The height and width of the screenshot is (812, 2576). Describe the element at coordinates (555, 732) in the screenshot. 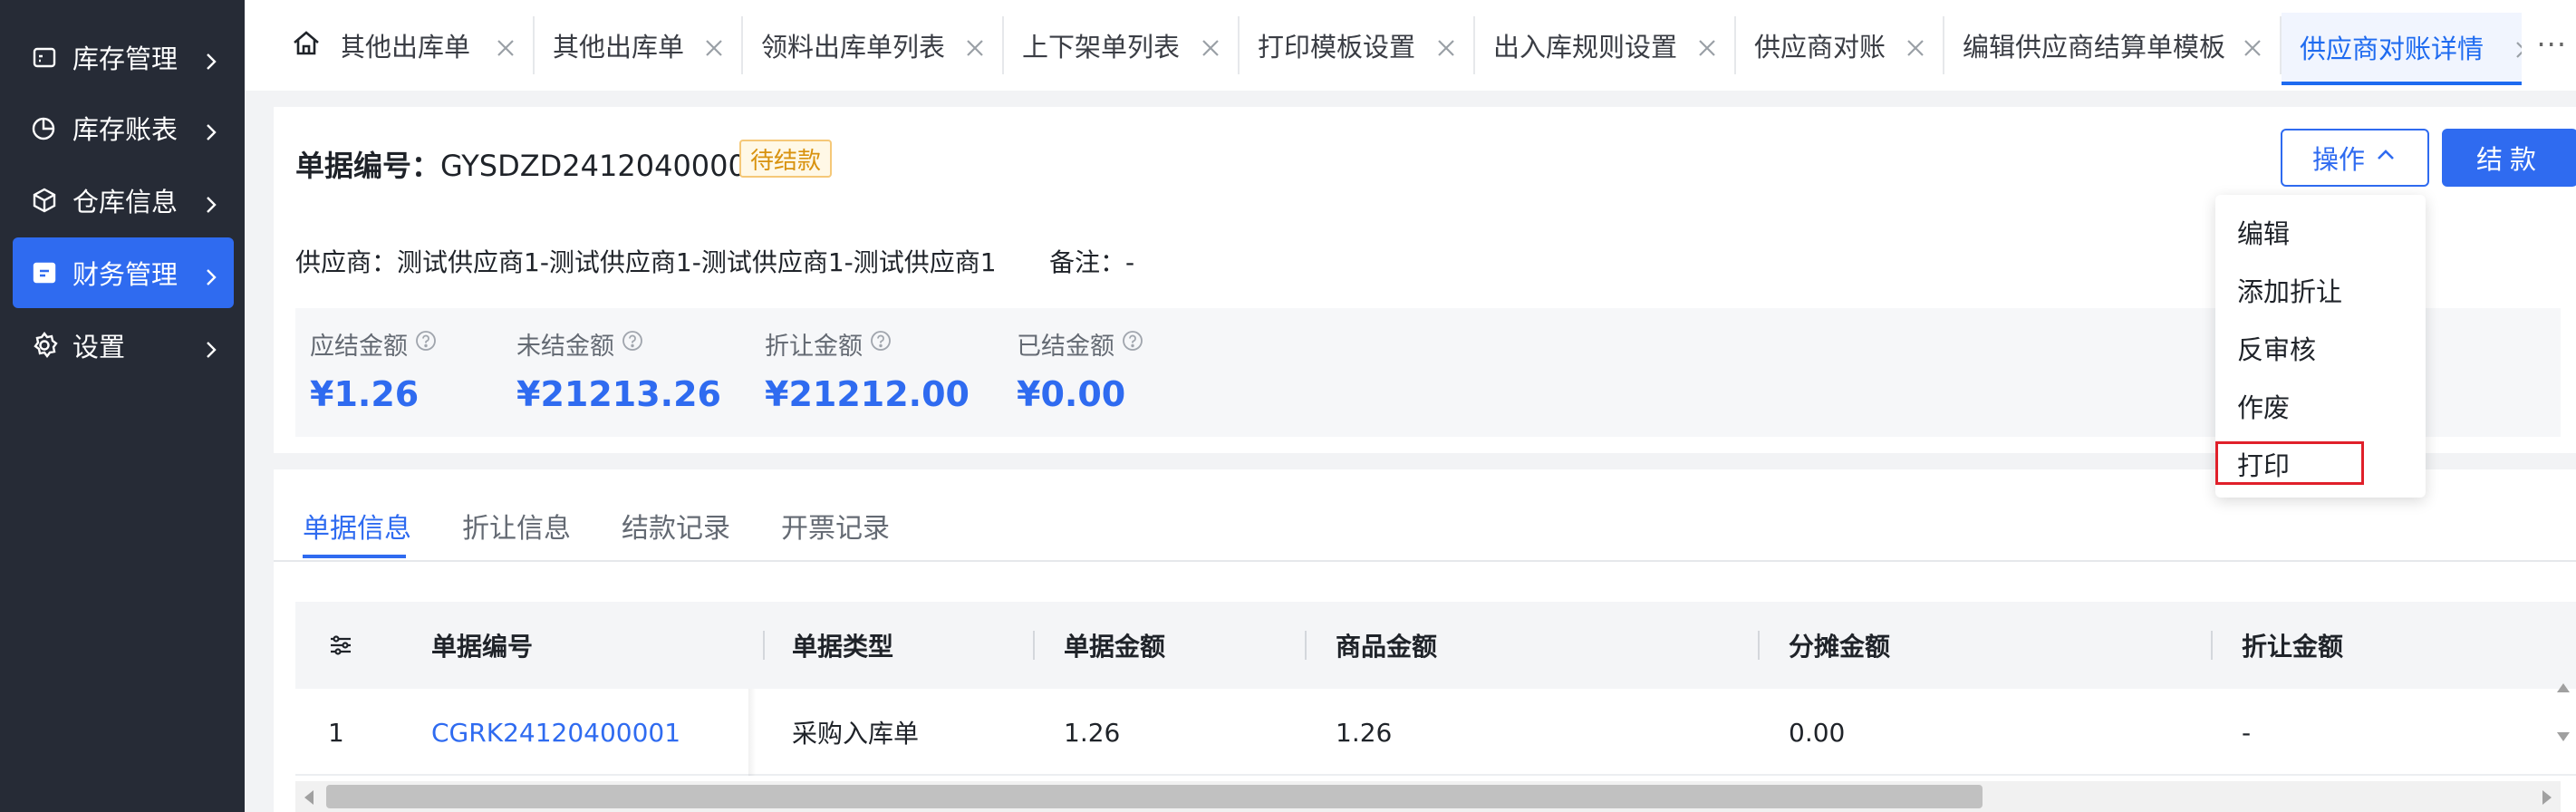

I see `doc-number-link: CGRK24120400001` at that location.